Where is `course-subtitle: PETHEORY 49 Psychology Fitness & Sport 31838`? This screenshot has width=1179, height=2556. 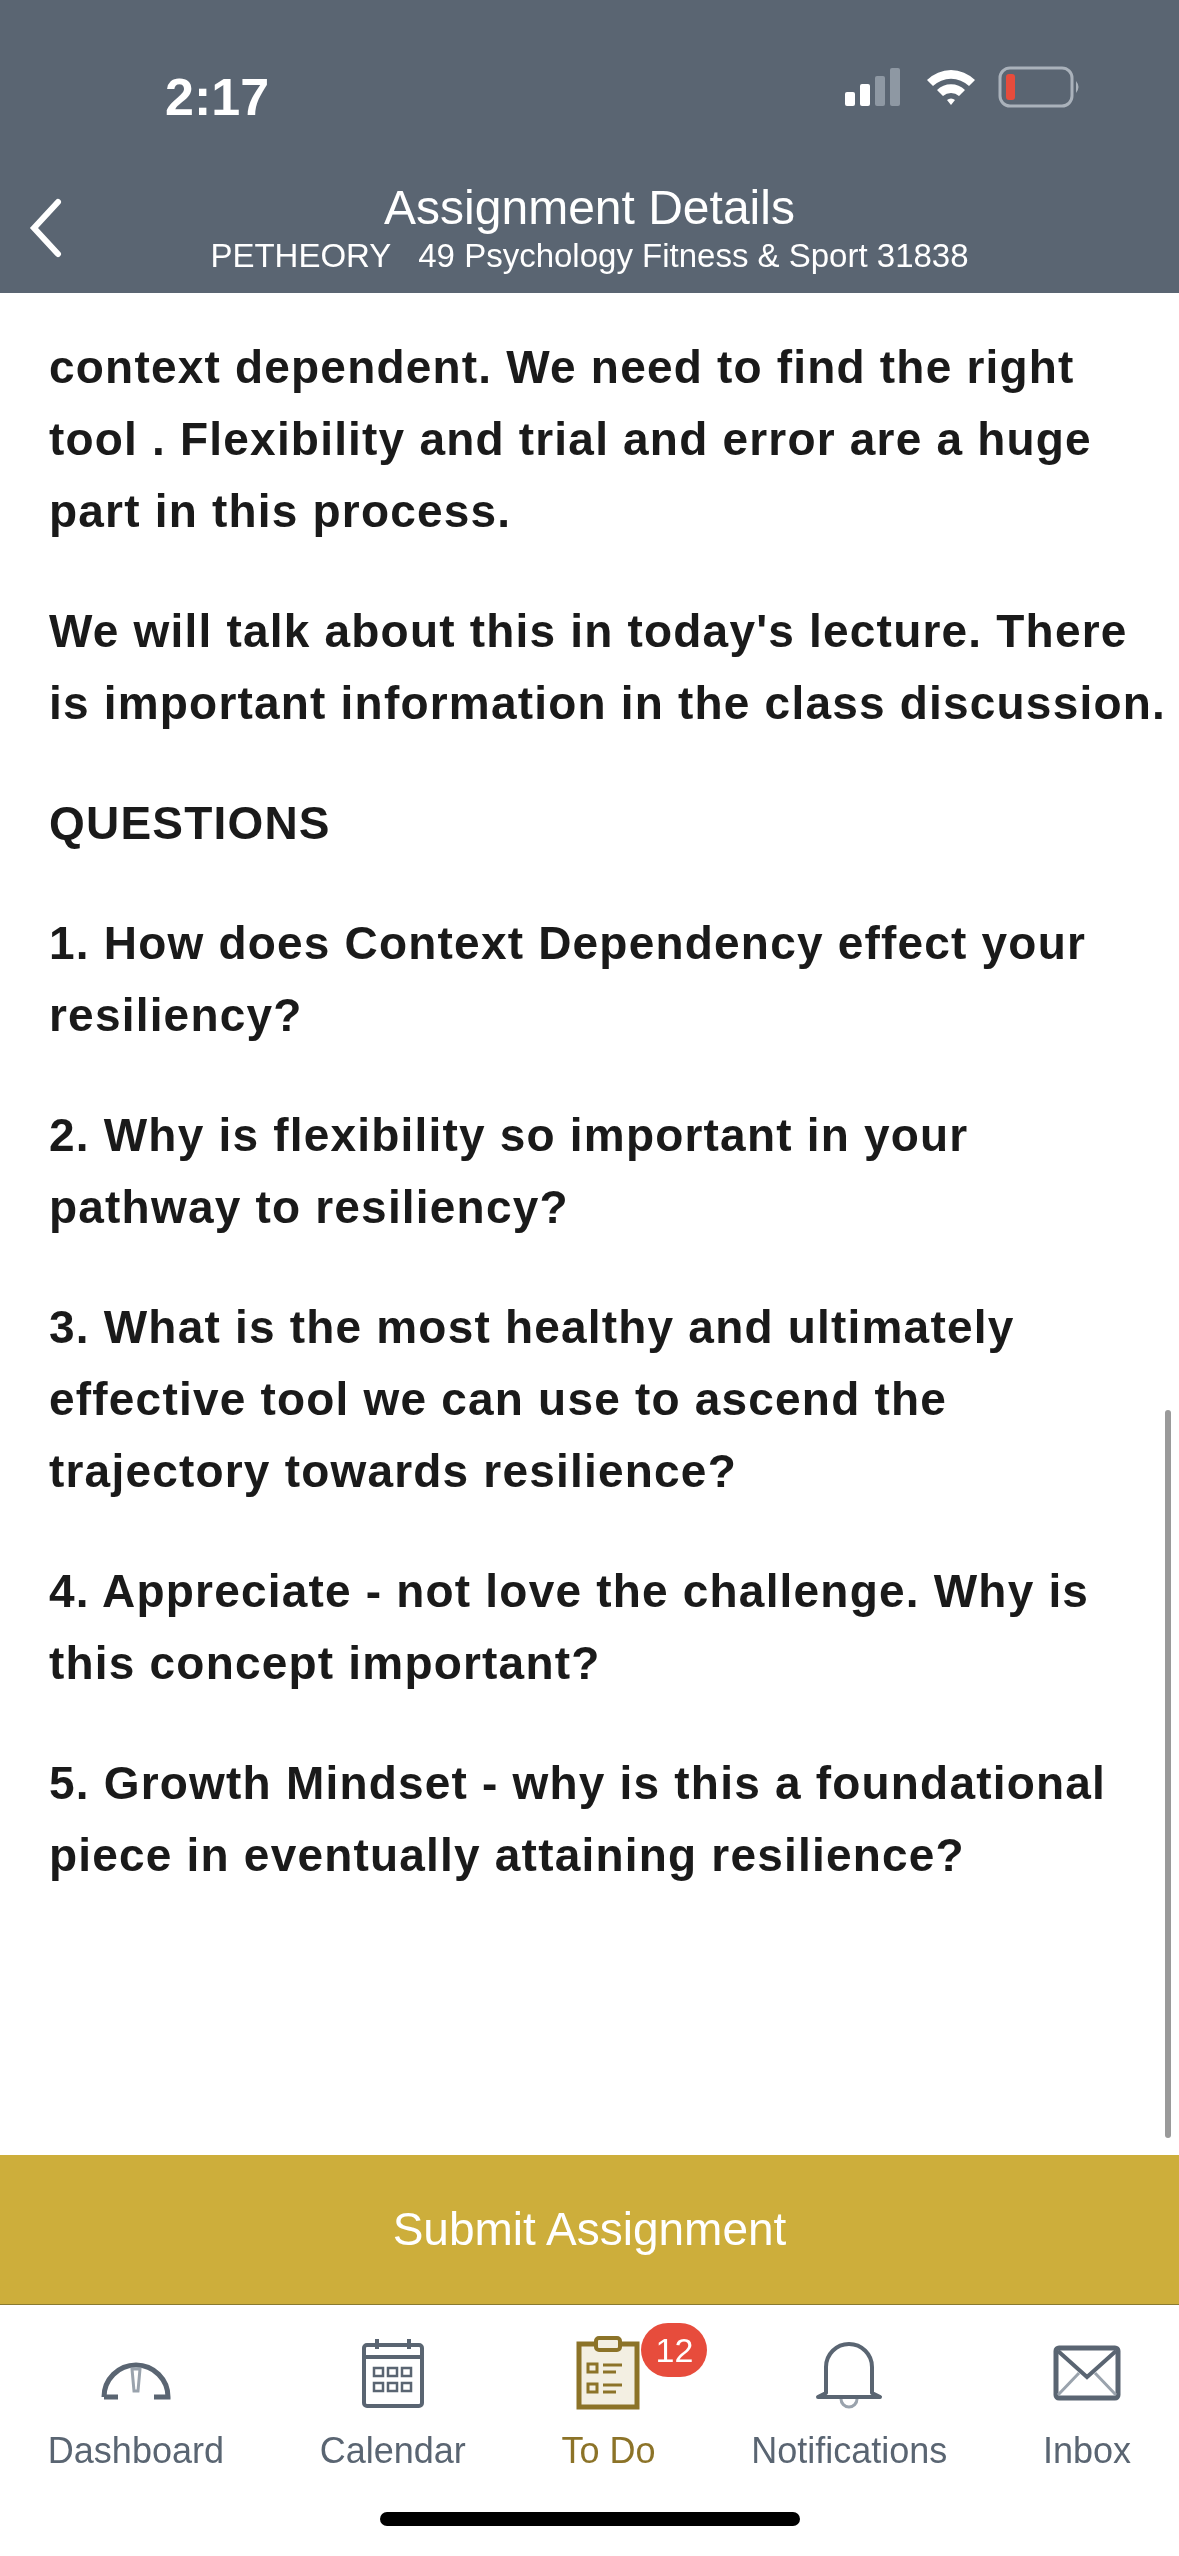 course-subtitle: PETHEORY 49 Psychology Fitness & Sport 31838 is located at coordinates (589, 256).